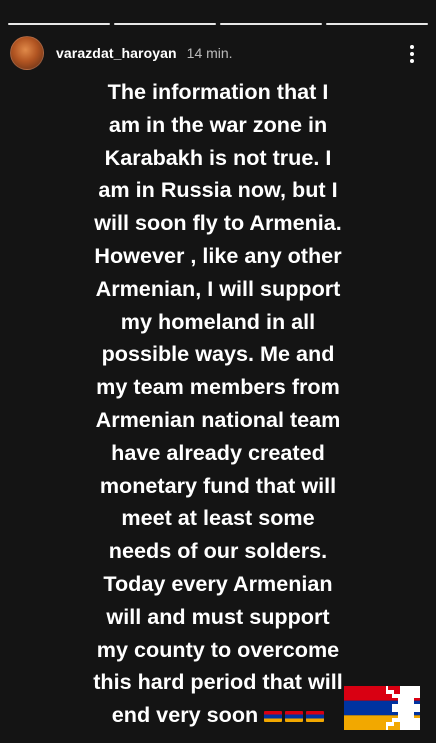  Describe the element at coordinates (209, 53) in the screenshot. I see `timestamp: 14 min.` at that location.